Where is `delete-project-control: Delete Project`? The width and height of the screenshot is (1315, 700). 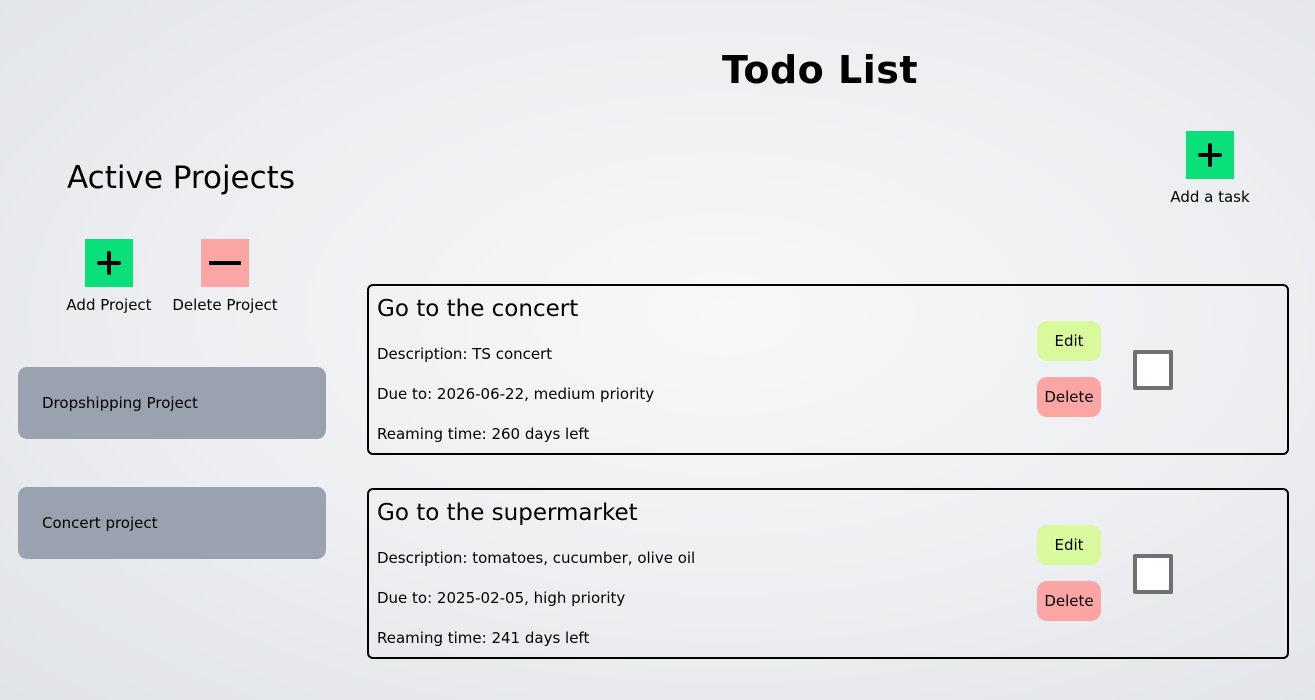
delete-project-control: Delete Project is located at coordinates (225, 276).